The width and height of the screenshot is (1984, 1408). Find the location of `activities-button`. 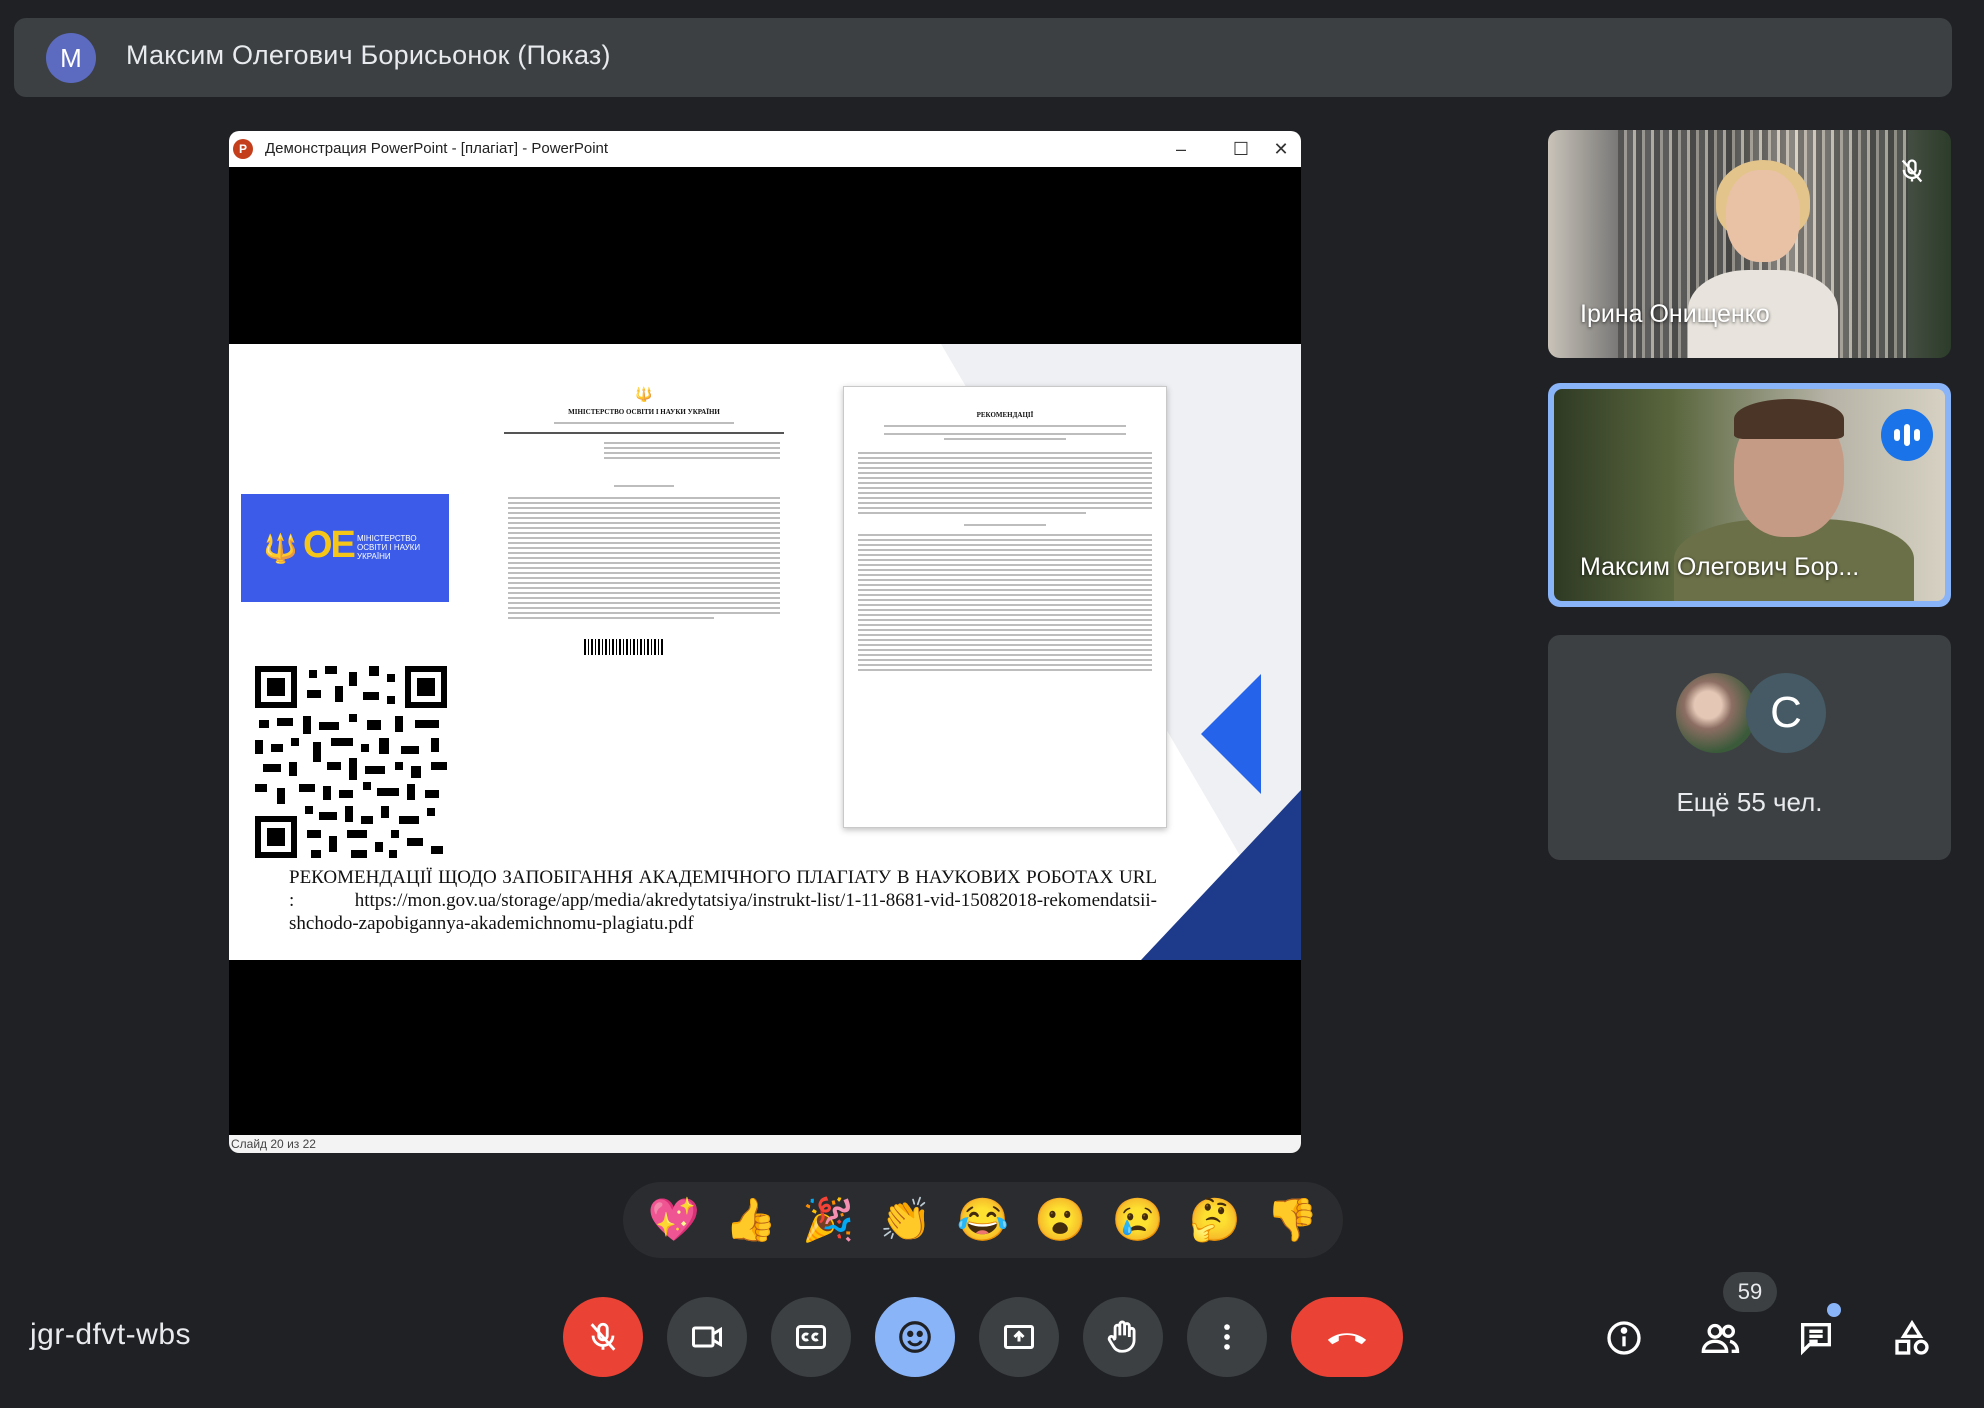

activities-button is located at coordinates (1912, 1338).